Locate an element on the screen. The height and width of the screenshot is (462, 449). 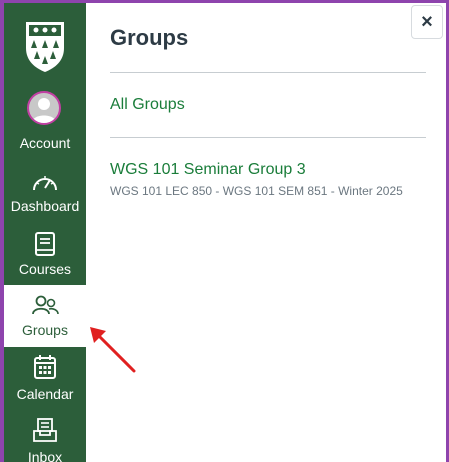
nav-item-calendar: Calendar is located at coordinates (45, 380).